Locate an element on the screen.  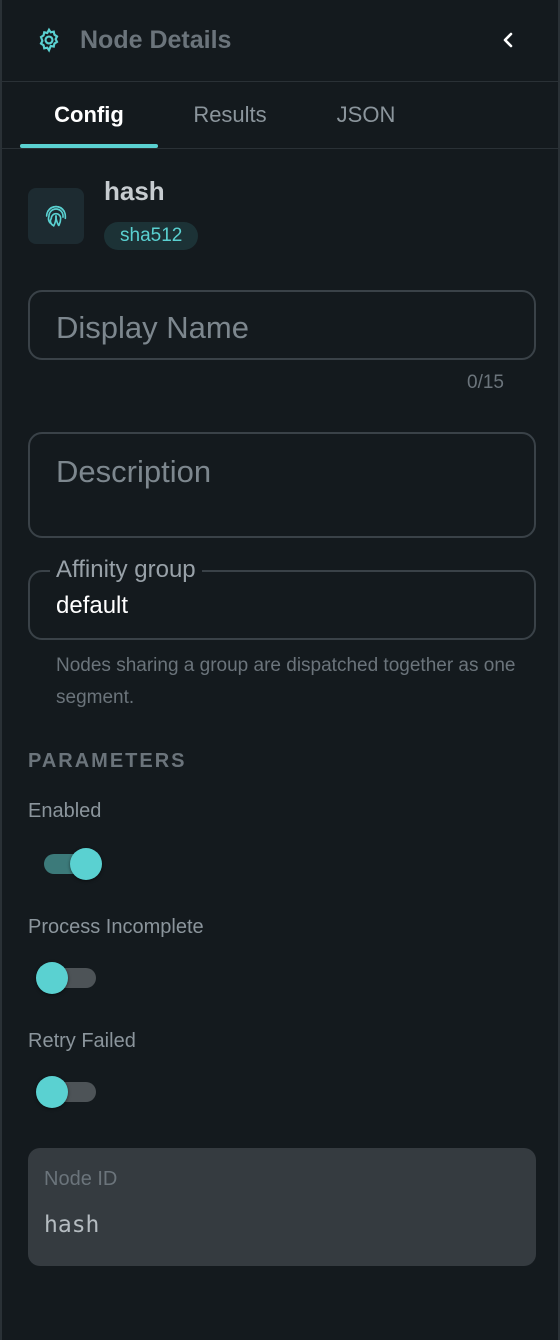
tab-json: JSON is located at coordinates (366, 115).